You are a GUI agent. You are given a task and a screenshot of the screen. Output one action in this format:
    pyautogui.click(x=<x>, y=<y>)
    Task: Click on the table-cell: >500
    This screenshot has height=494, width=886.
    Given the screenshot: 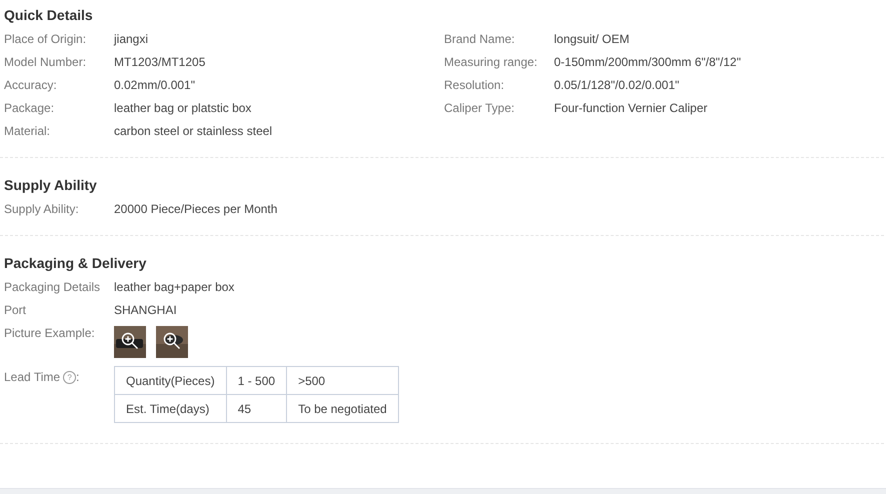 What is the action you would take?
    pyautogui.click(x=342, y=380)
    